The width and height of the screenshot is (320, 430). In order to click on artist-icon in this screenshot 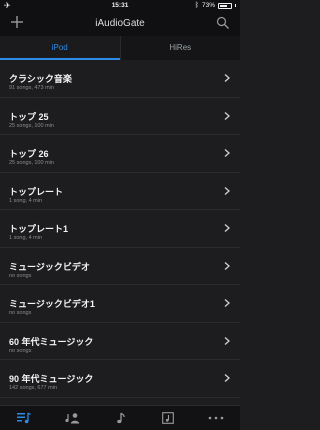, I will do `click(72, 418)`.